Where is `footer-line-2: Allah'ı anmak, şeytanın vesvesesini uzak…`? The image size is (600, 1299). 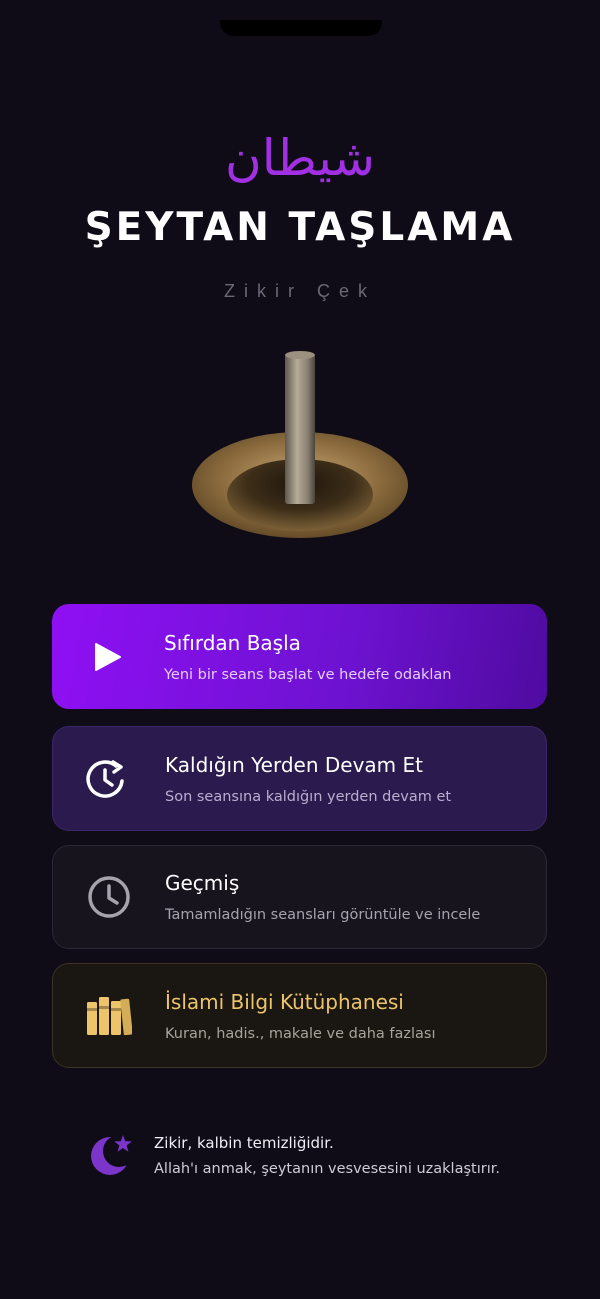 footer-line-2: Allah'ı anmak, şeytanın vesvesesini uzak… is located at coordinates (327, 1168).